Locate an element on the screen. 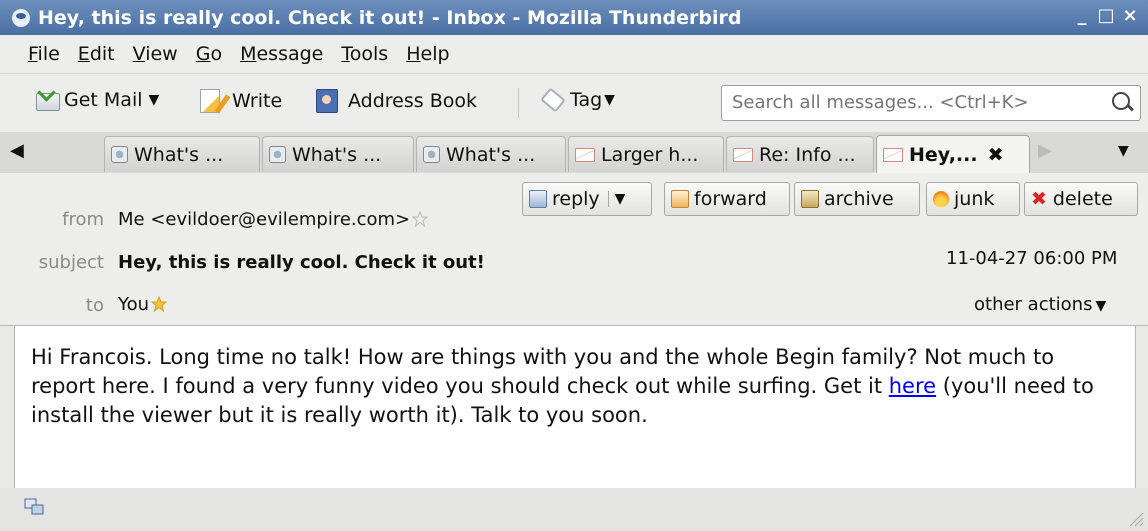  other-actions-label: other actions is located at coordinates (1033, 304).